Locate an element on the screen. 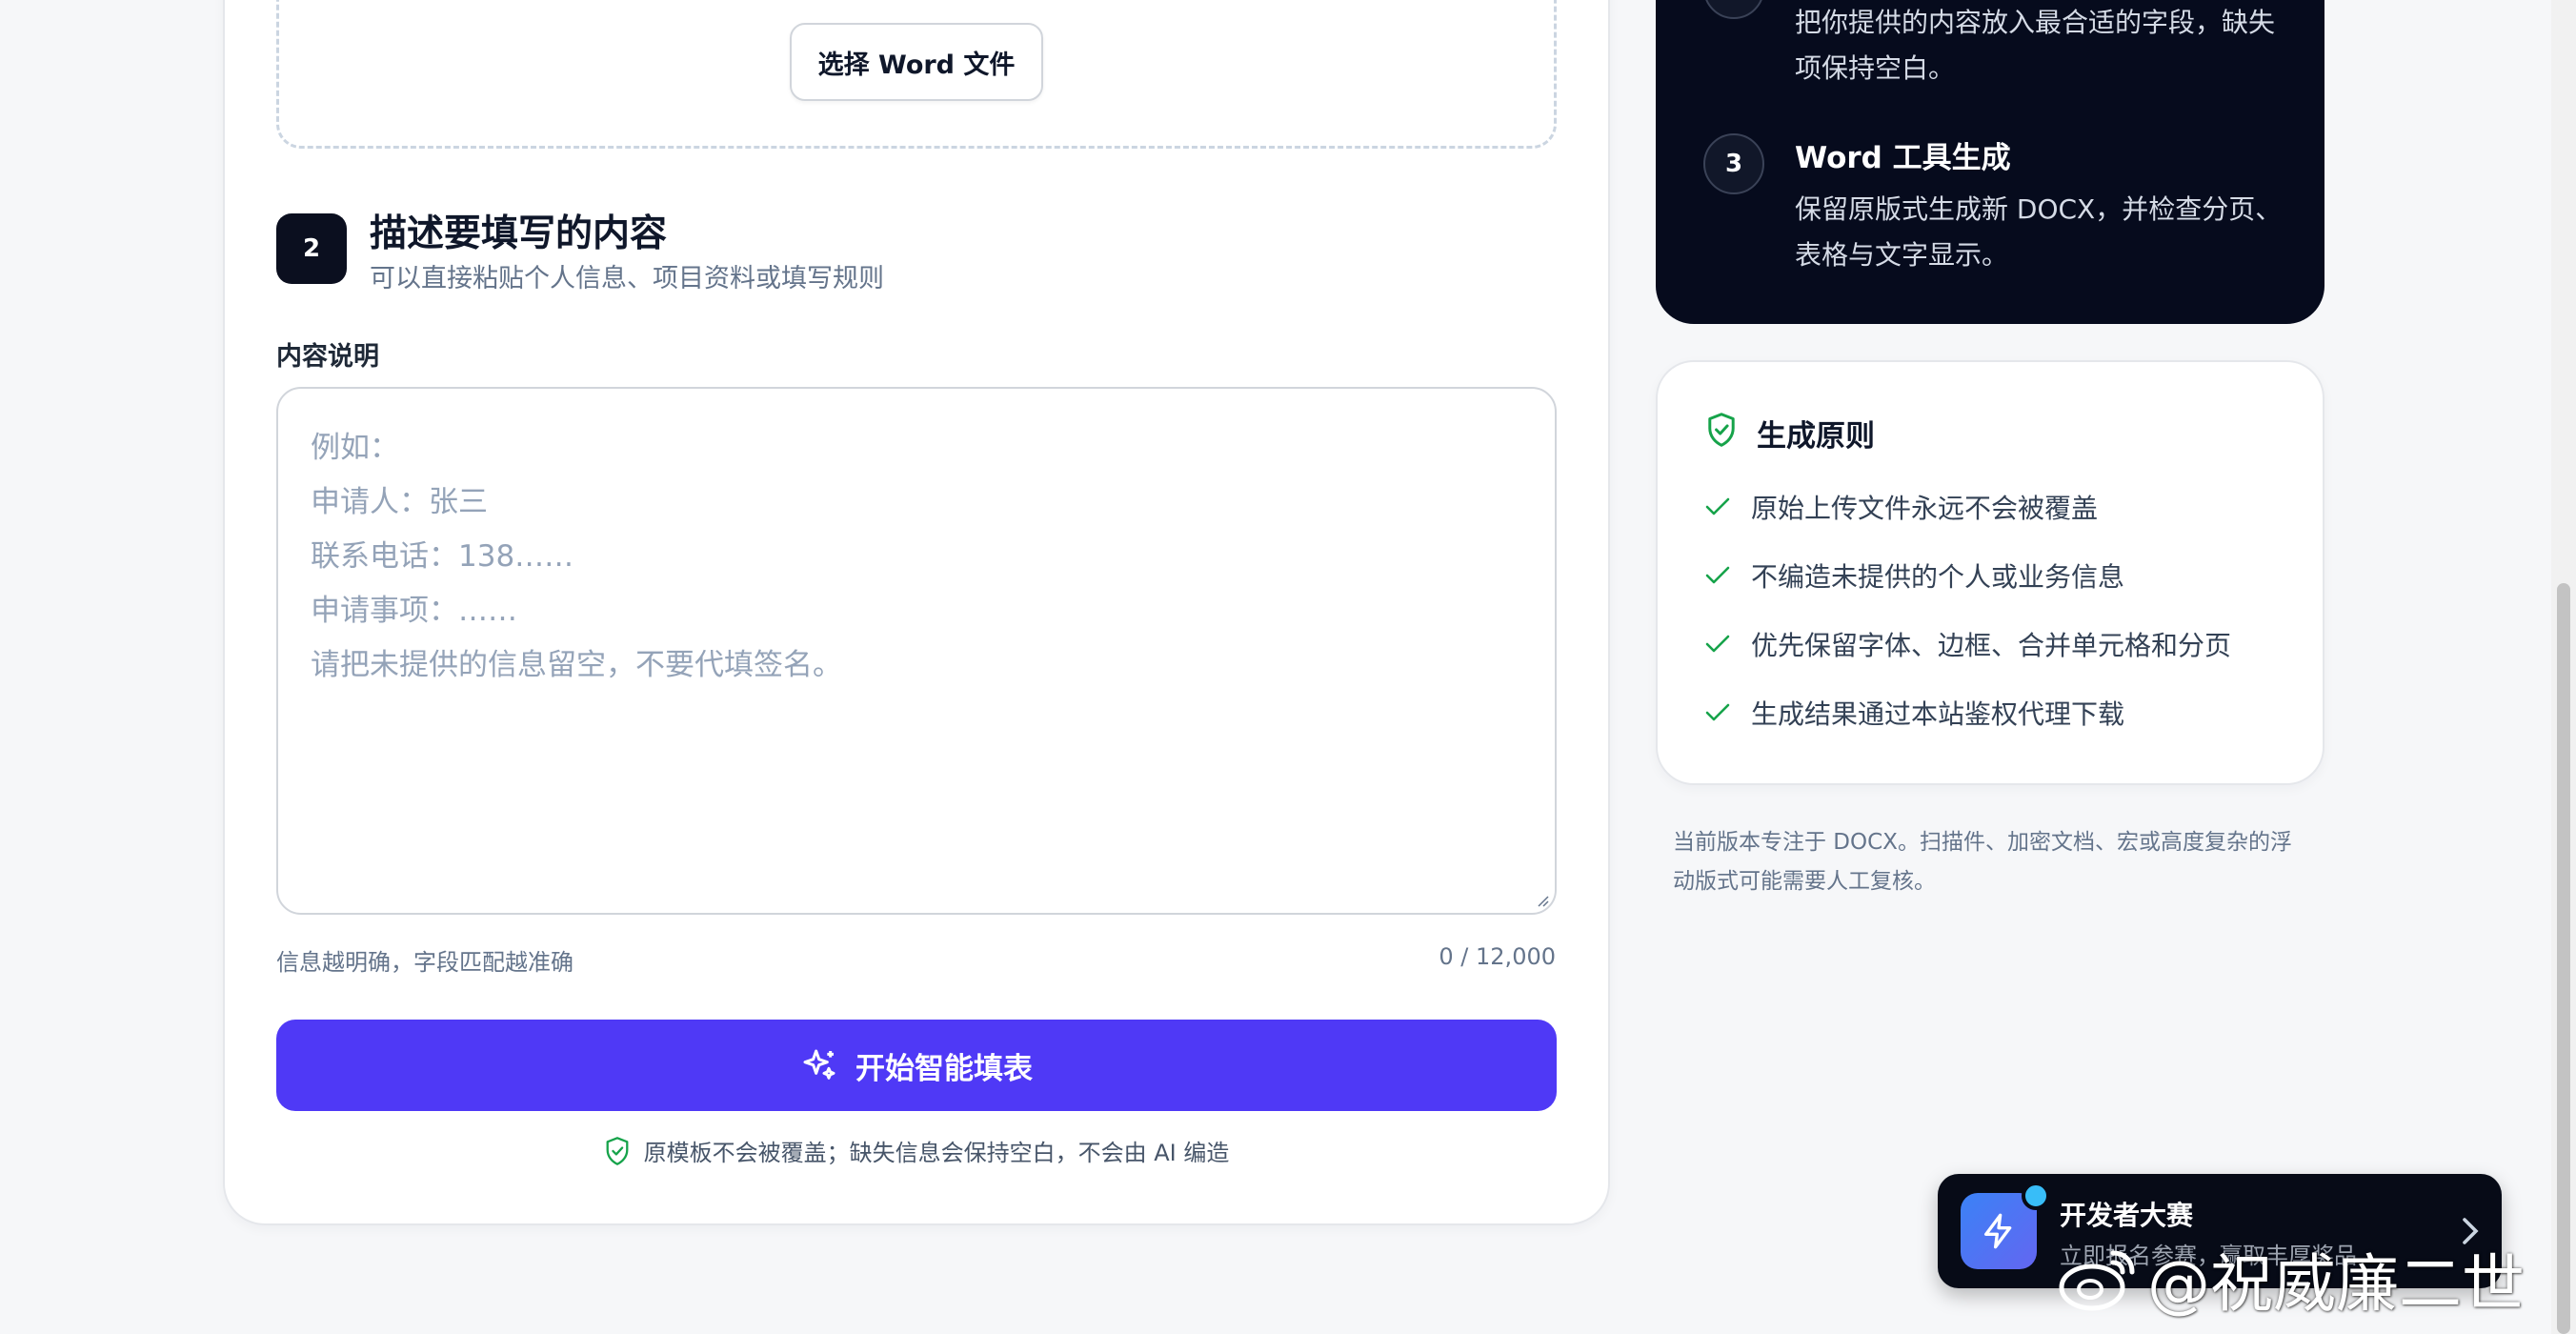 The image size is (2576, 1334). principle-text: 生成结果通过本站鉴权代理下载 is located at coordinates (1938, 714).